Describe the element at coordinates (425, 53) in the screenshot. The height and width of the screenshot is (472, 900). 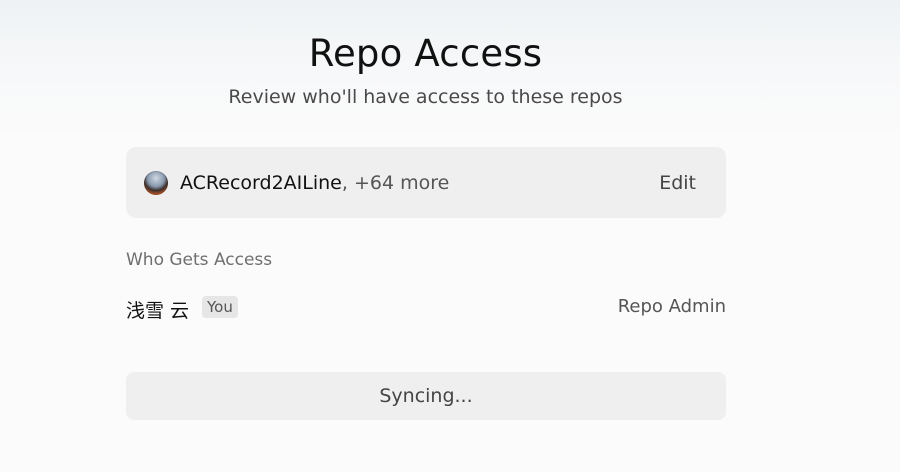
I see `page-title: Repo Access` at that location.